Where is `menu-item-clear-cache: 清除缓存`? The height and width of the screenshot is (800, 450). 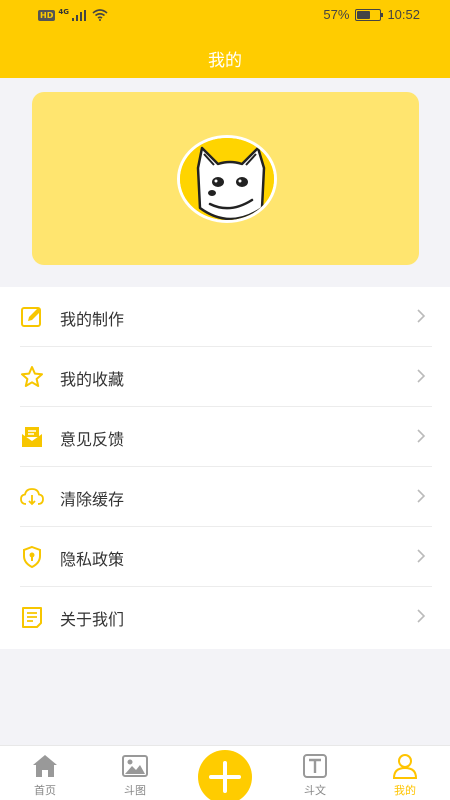
menu-item-clear-cache: 清除缓存 is located at coordinates (225, 497).